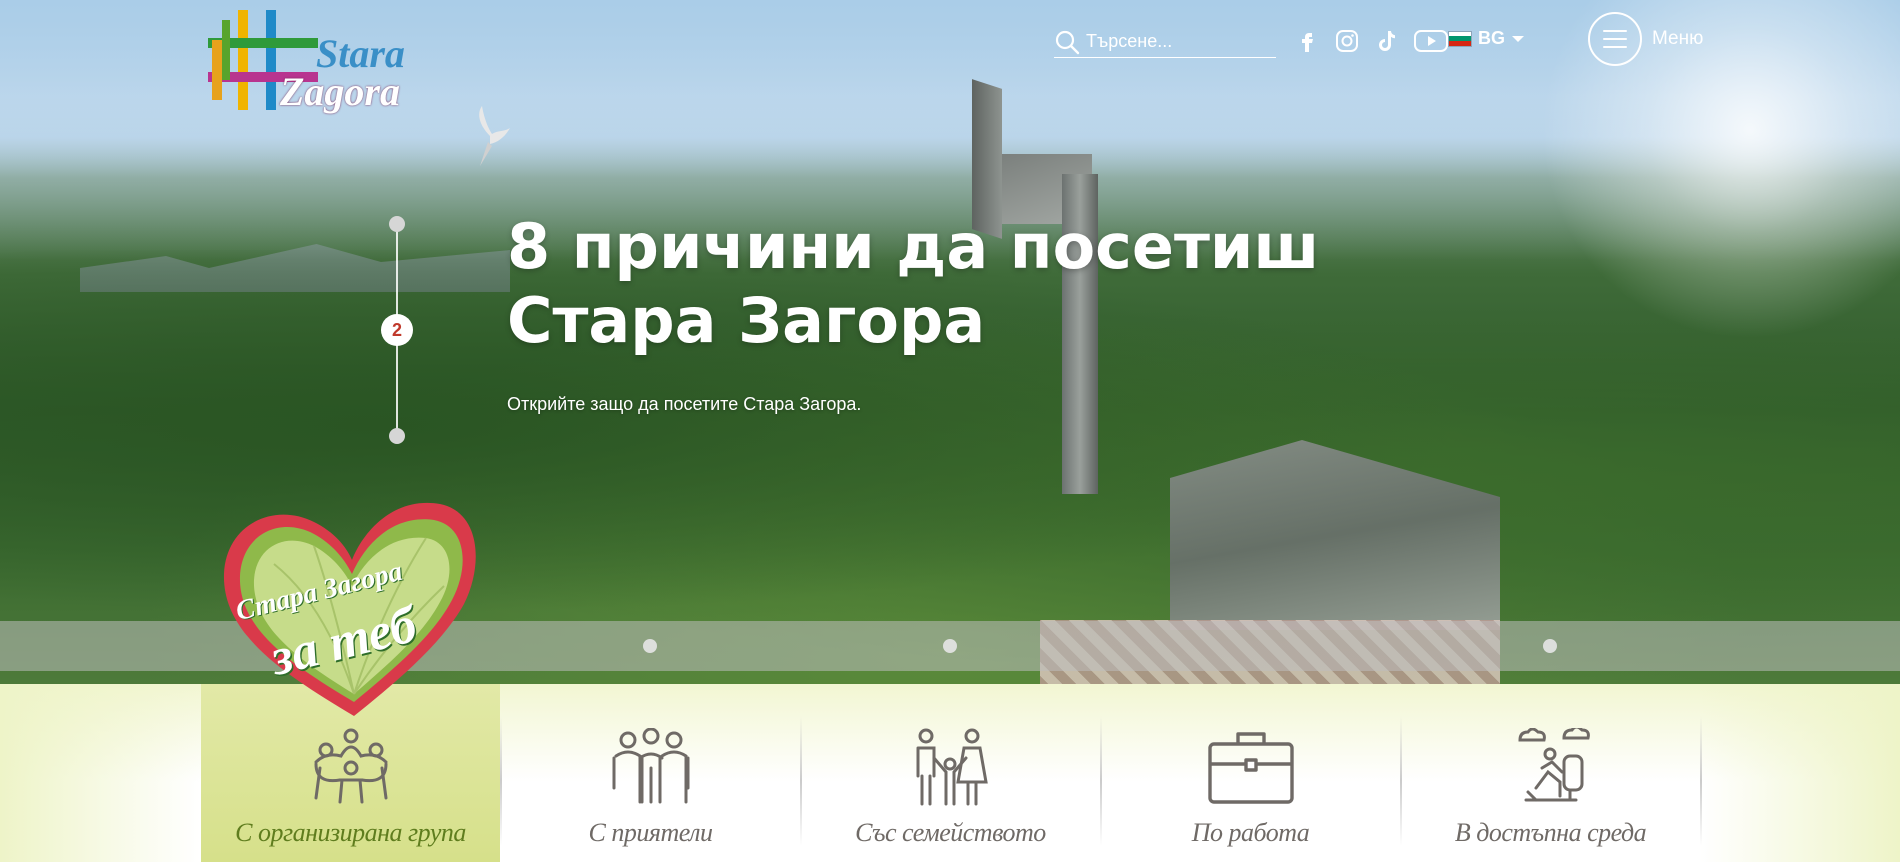  Describe the element at coordinates (1460, 38) in the screenshot. I see `bulgarian-flag-icon` at that location.